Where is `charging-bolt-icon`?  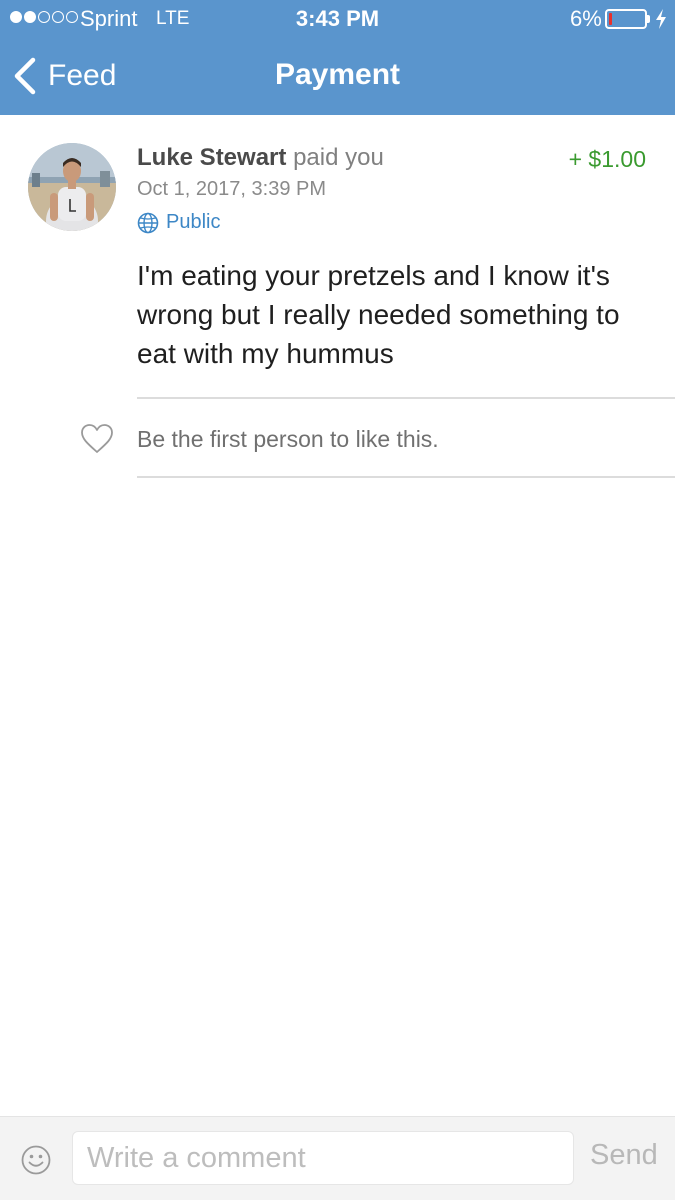 charging-bolt-icon is located at coordinates (661, 19).